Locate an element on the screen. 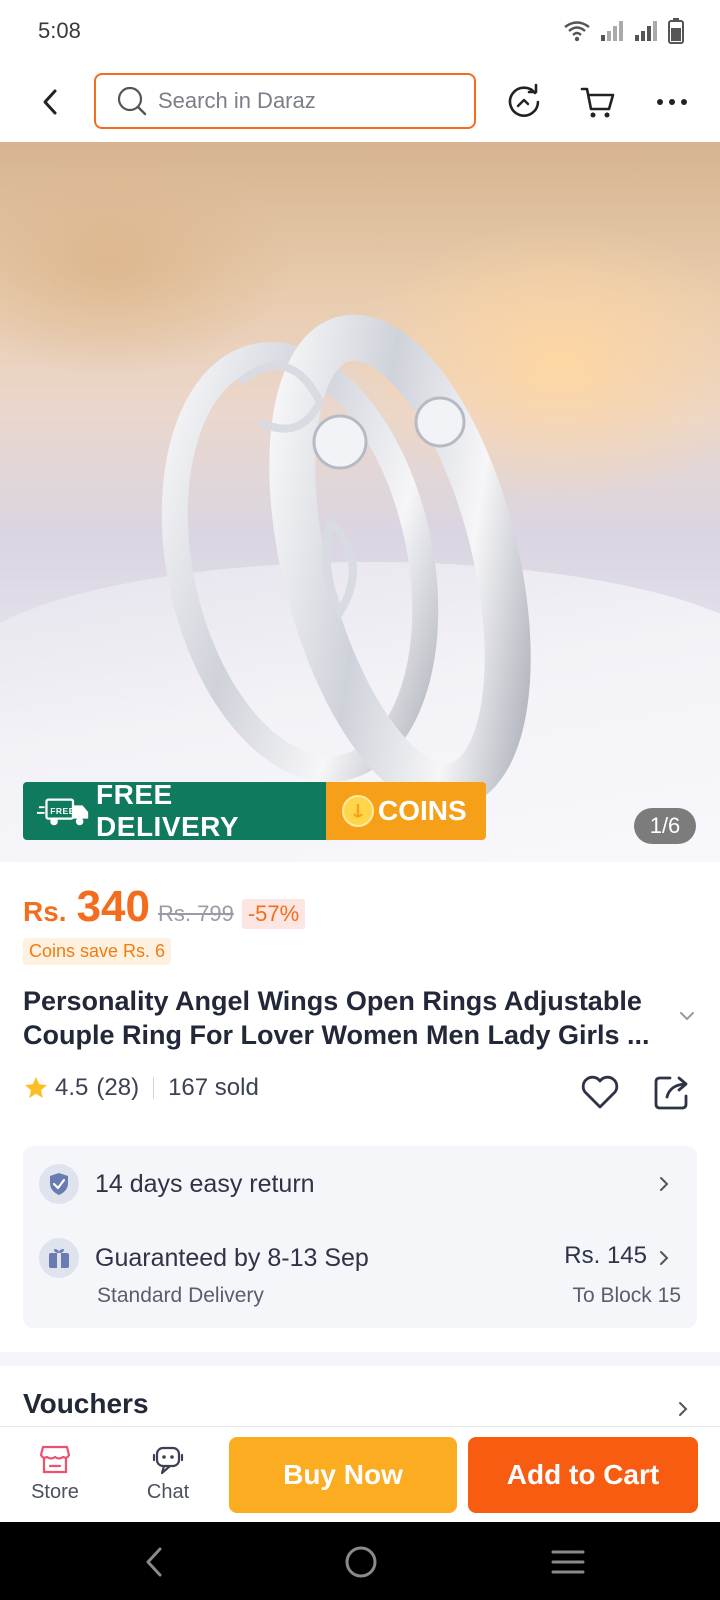 This screenshot has height=1600, width=720. coins-badge: COINS is located at coordinates (406, 811).